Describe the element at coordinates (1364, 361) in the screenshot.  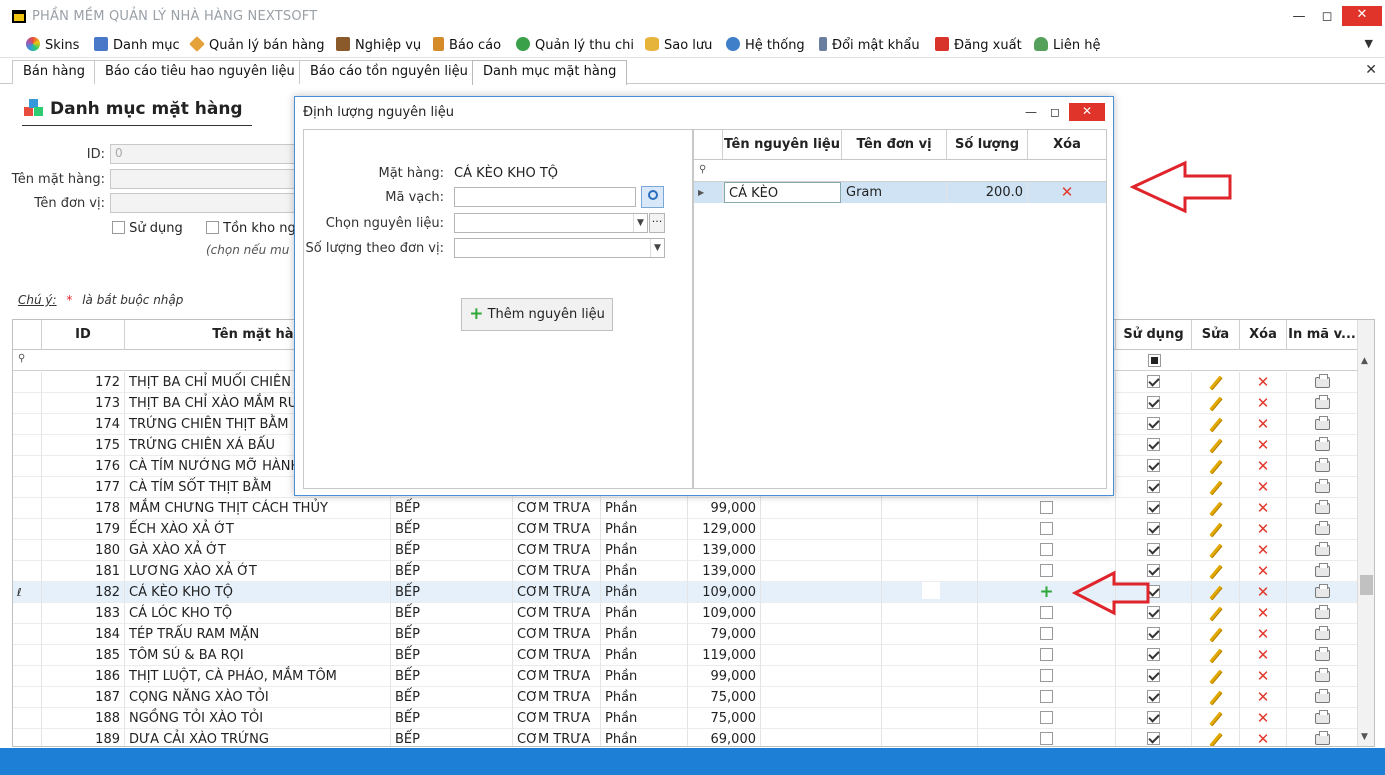
I see `scroll-up-arrow: ▲` at that location.